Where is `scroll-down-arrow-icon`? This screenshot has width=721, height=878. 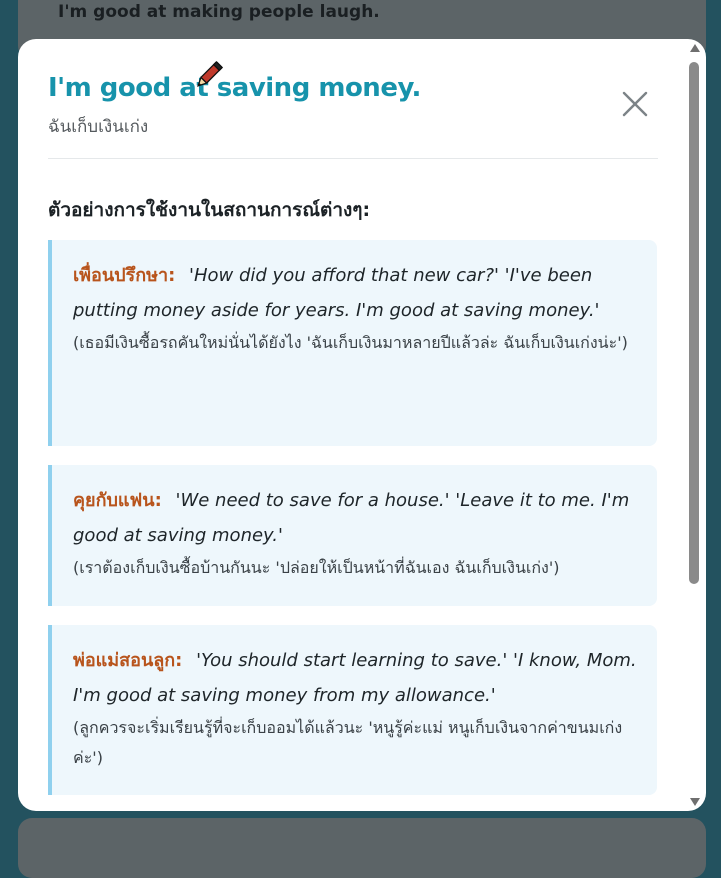 scroll-down-arrow-icon is located at coordinates (695, 802).